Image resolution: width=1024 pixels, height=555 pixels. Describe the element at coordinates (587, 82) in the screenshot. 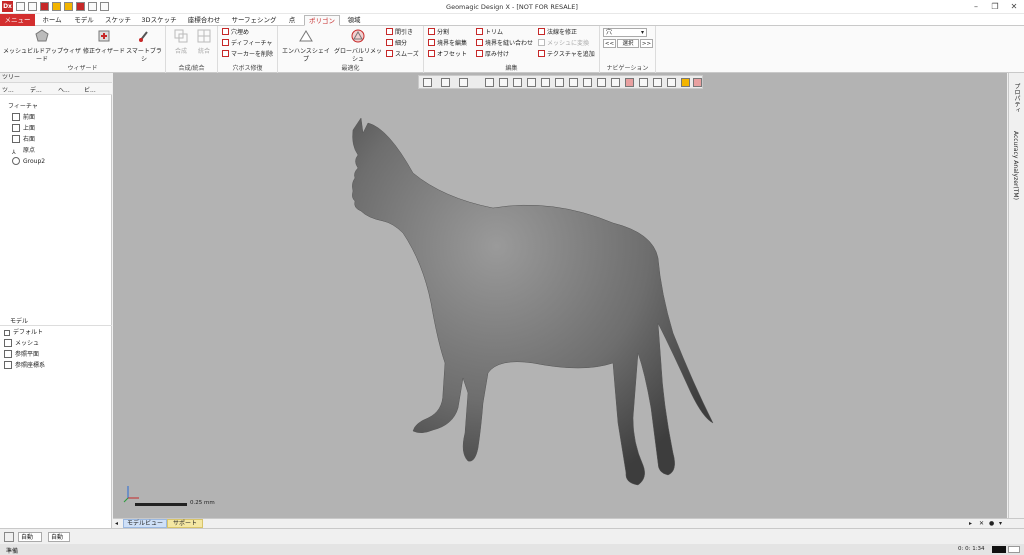

I see `select-rect-icon` at that location.